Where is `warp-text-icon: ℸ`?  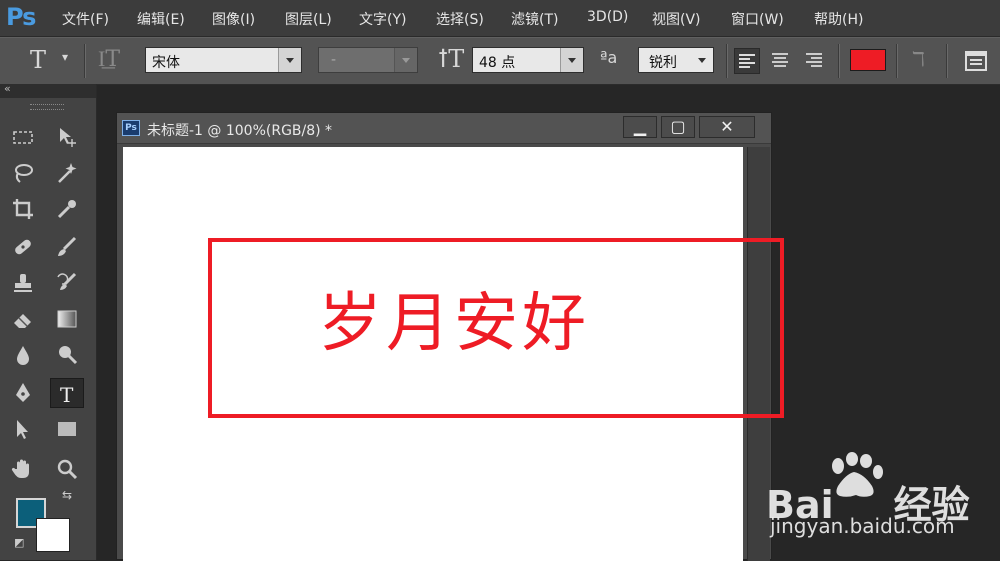
warp-text-icon: ℸ is located at coordinates (918, 59).